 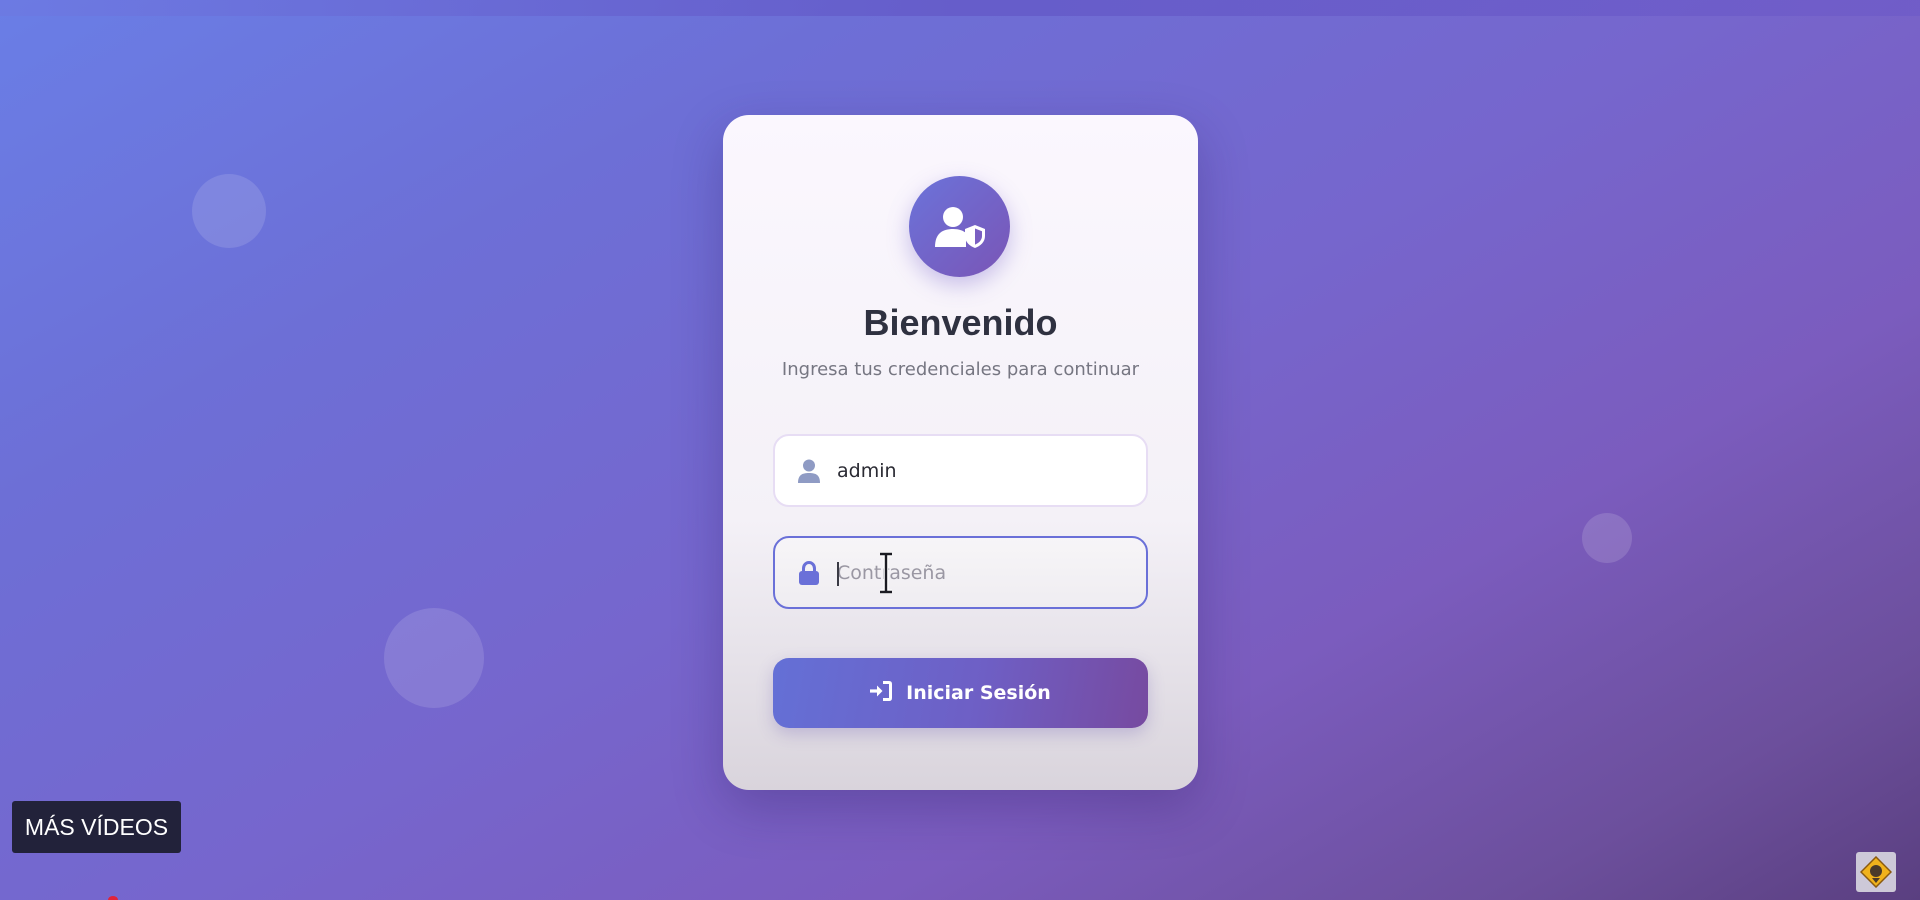 What do you see at coordinates (96, 827) in the screenshot?
I see `more-videos-button: MÁS VÍDEOS` at bounding box center [96, 827].